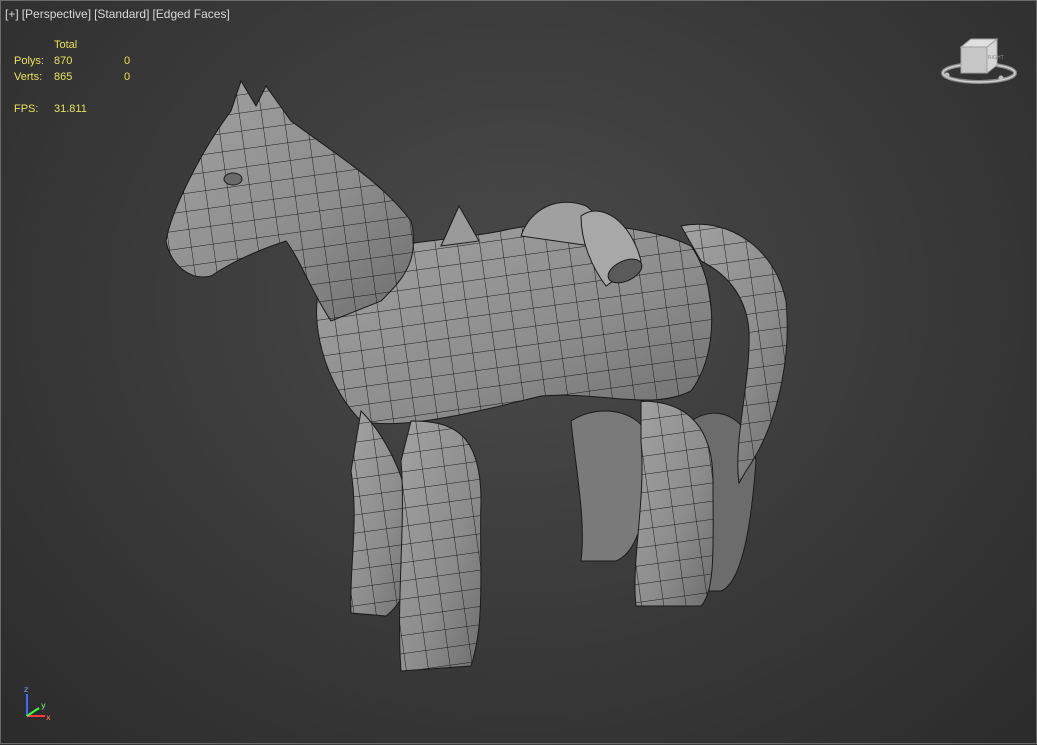  Describe the element at coordinates (37, 703) in the screenshot. I see `axis-tripod: z x y` at that location.